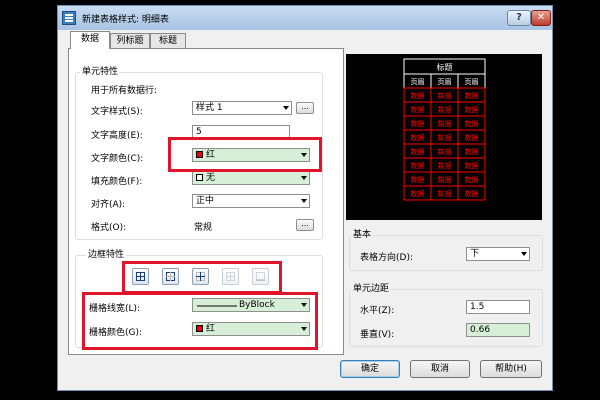 The height and width of the screenshot is (400, 600). Describe the element at coordinates (124, 91) in the screenshot. I see `apply-all-rows-label: 用于所有数据行:` at that location.